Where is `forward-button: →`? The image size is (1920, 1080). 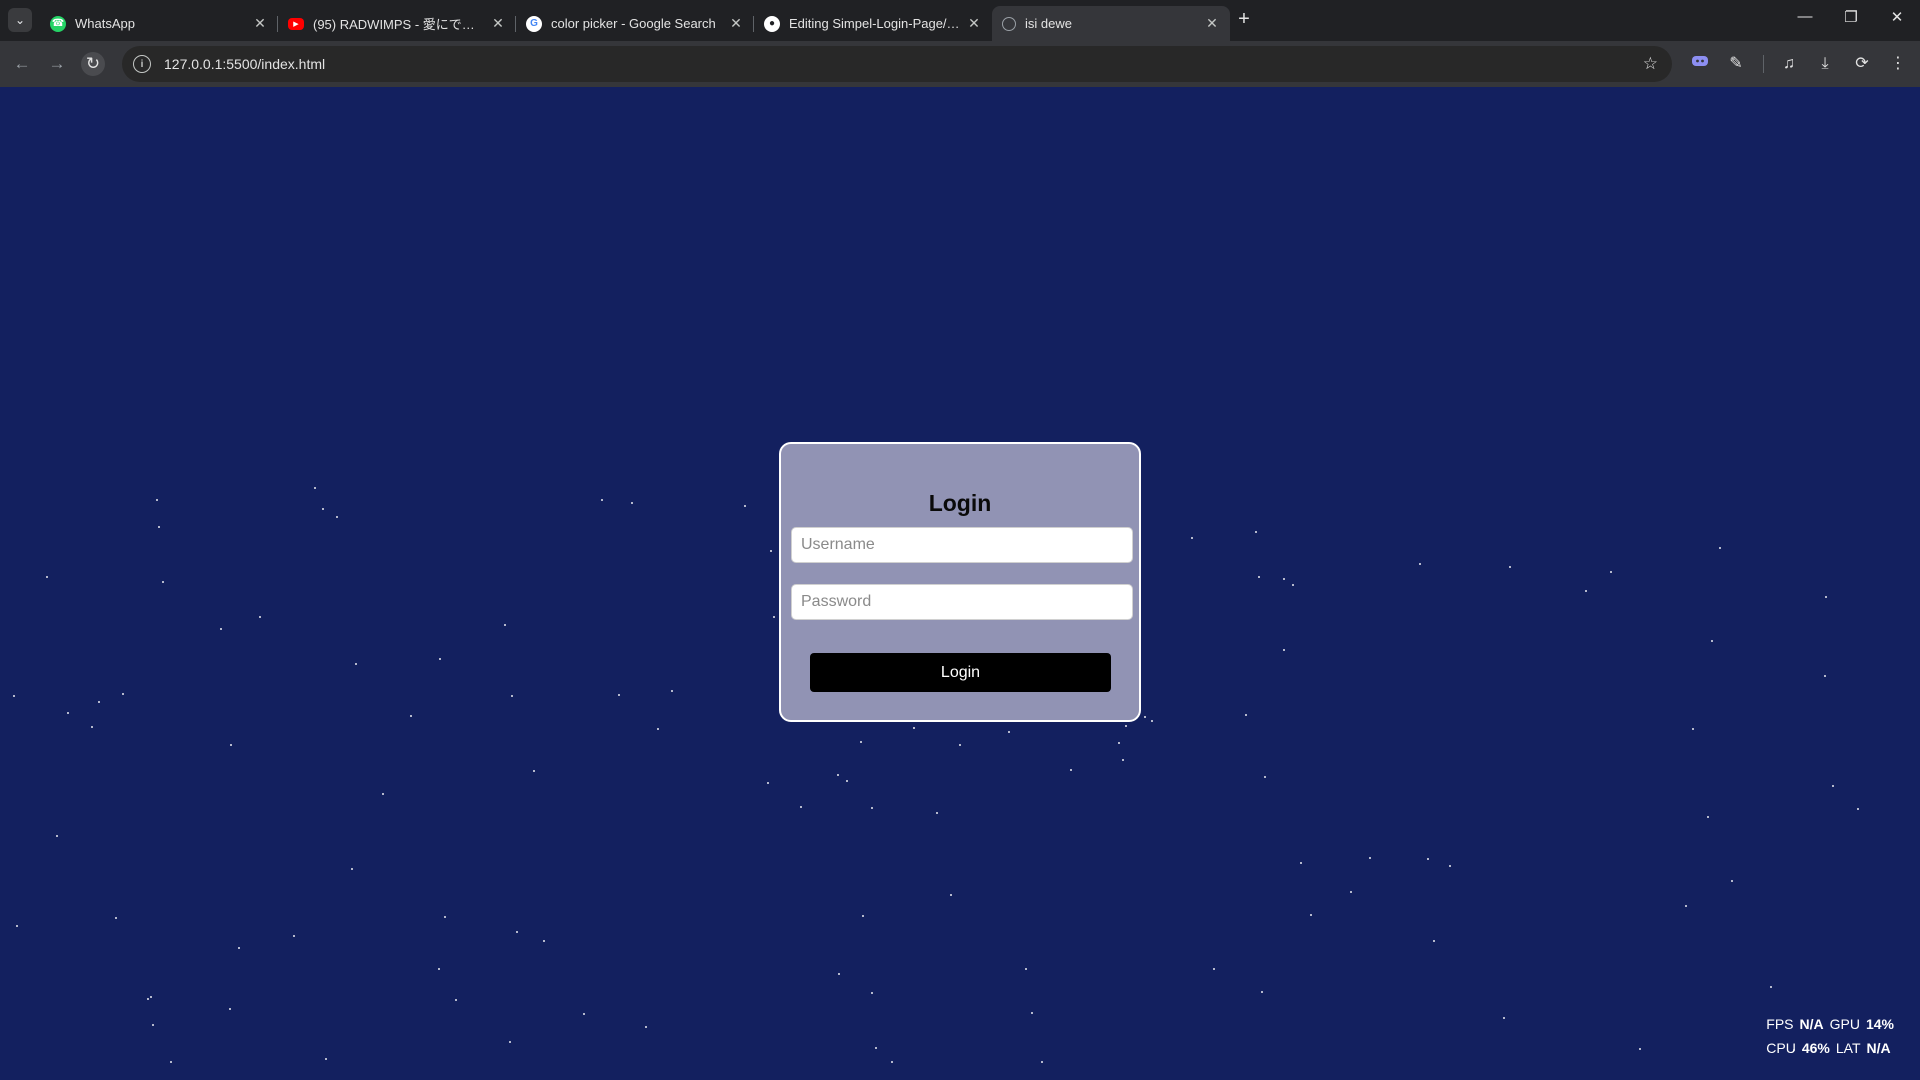 forward-button: → is located at coordinates (57, 64).